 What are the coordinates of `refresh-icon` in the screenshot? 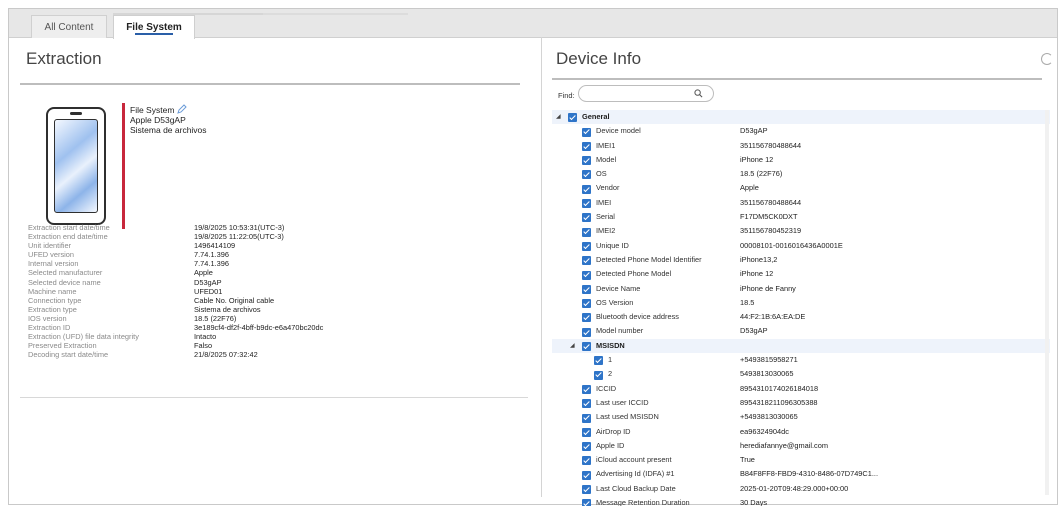 It's located at (1047, 59).